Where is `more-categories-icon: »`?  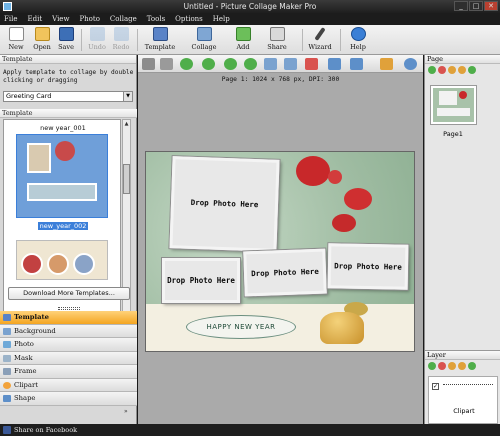 more-categories-icon: » is located at coordinates (126, 411).